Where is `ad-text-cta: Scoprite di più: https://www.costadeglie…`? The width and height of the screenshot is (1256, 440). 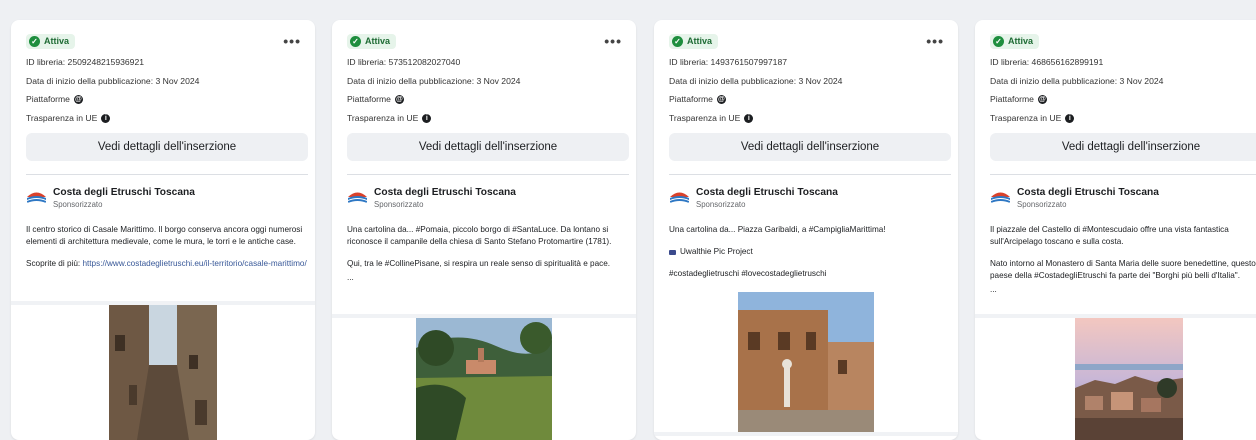 ad-text-cta: Scoprite di più: https://www.costadeglie… is located at coordinates (169, 264).